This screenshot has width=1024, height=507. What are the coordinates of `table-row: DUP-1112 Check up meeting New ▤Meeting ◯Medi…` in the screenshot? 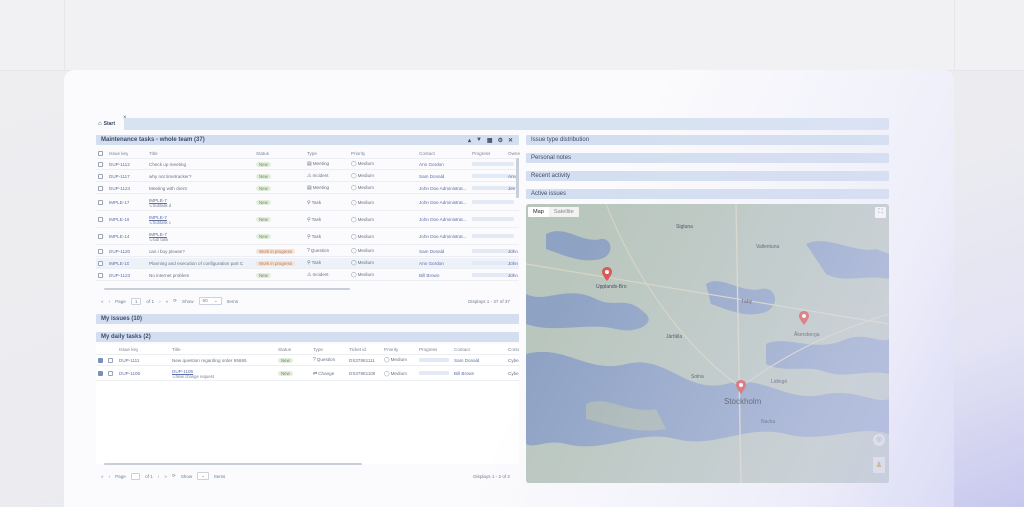 It's located at (307, 164).